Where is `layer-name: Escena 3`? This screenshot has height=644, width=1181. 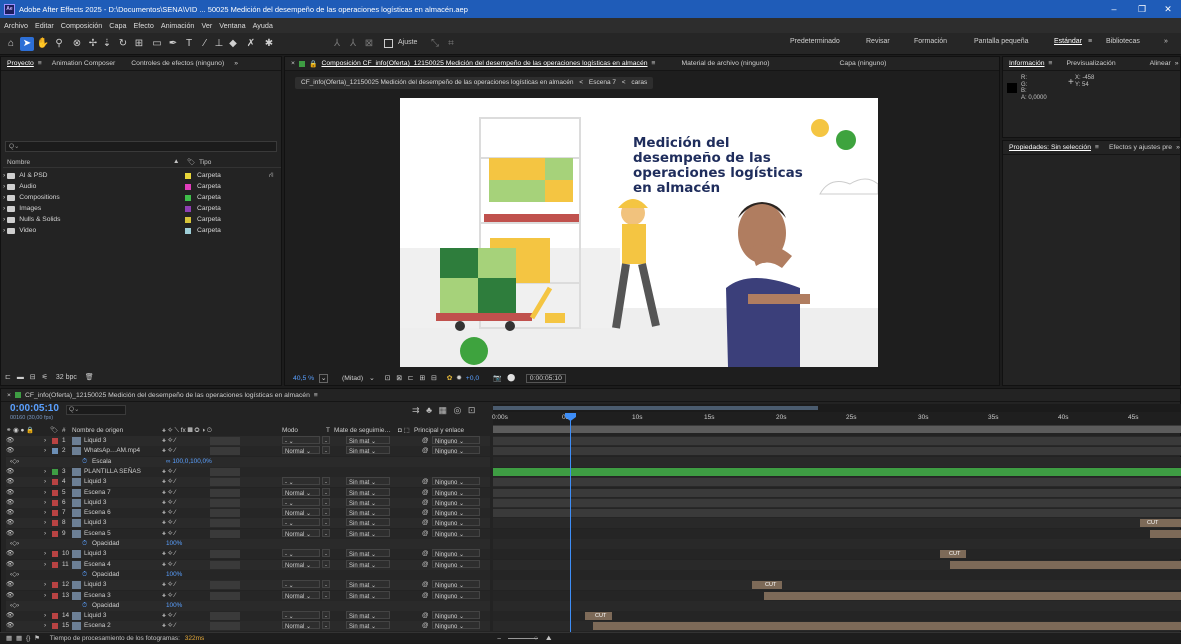
layer-name: Escena 3 is located at coordinates (97, 596).